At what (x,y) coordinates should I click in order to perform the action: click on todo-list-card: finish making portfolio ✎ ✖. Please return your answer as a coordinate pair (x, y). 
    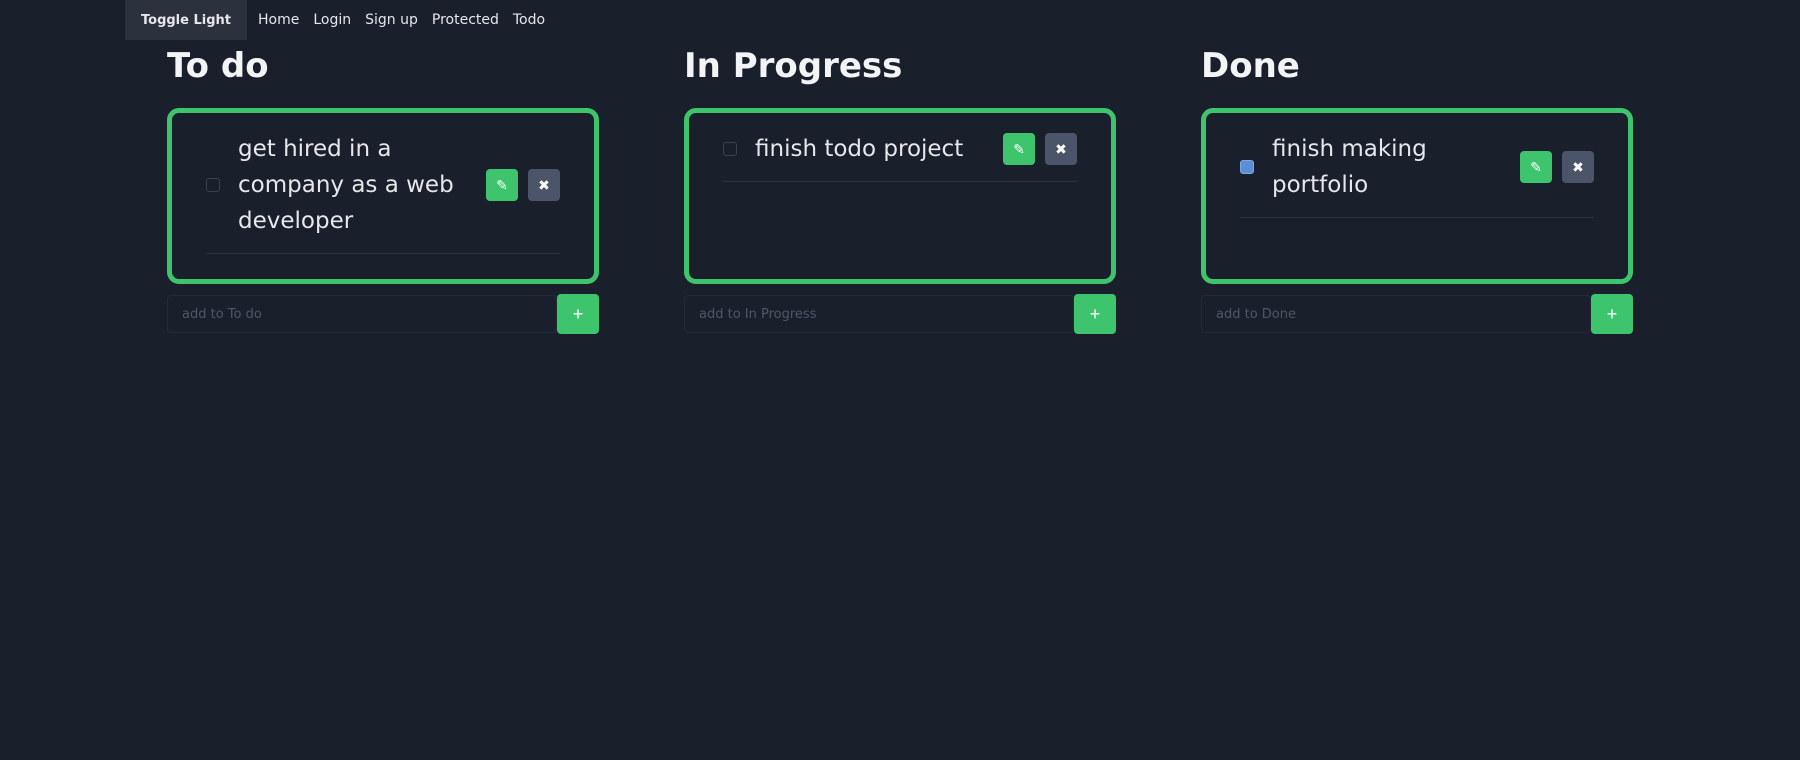
    Looking at the image, I should click on (1417, 196).